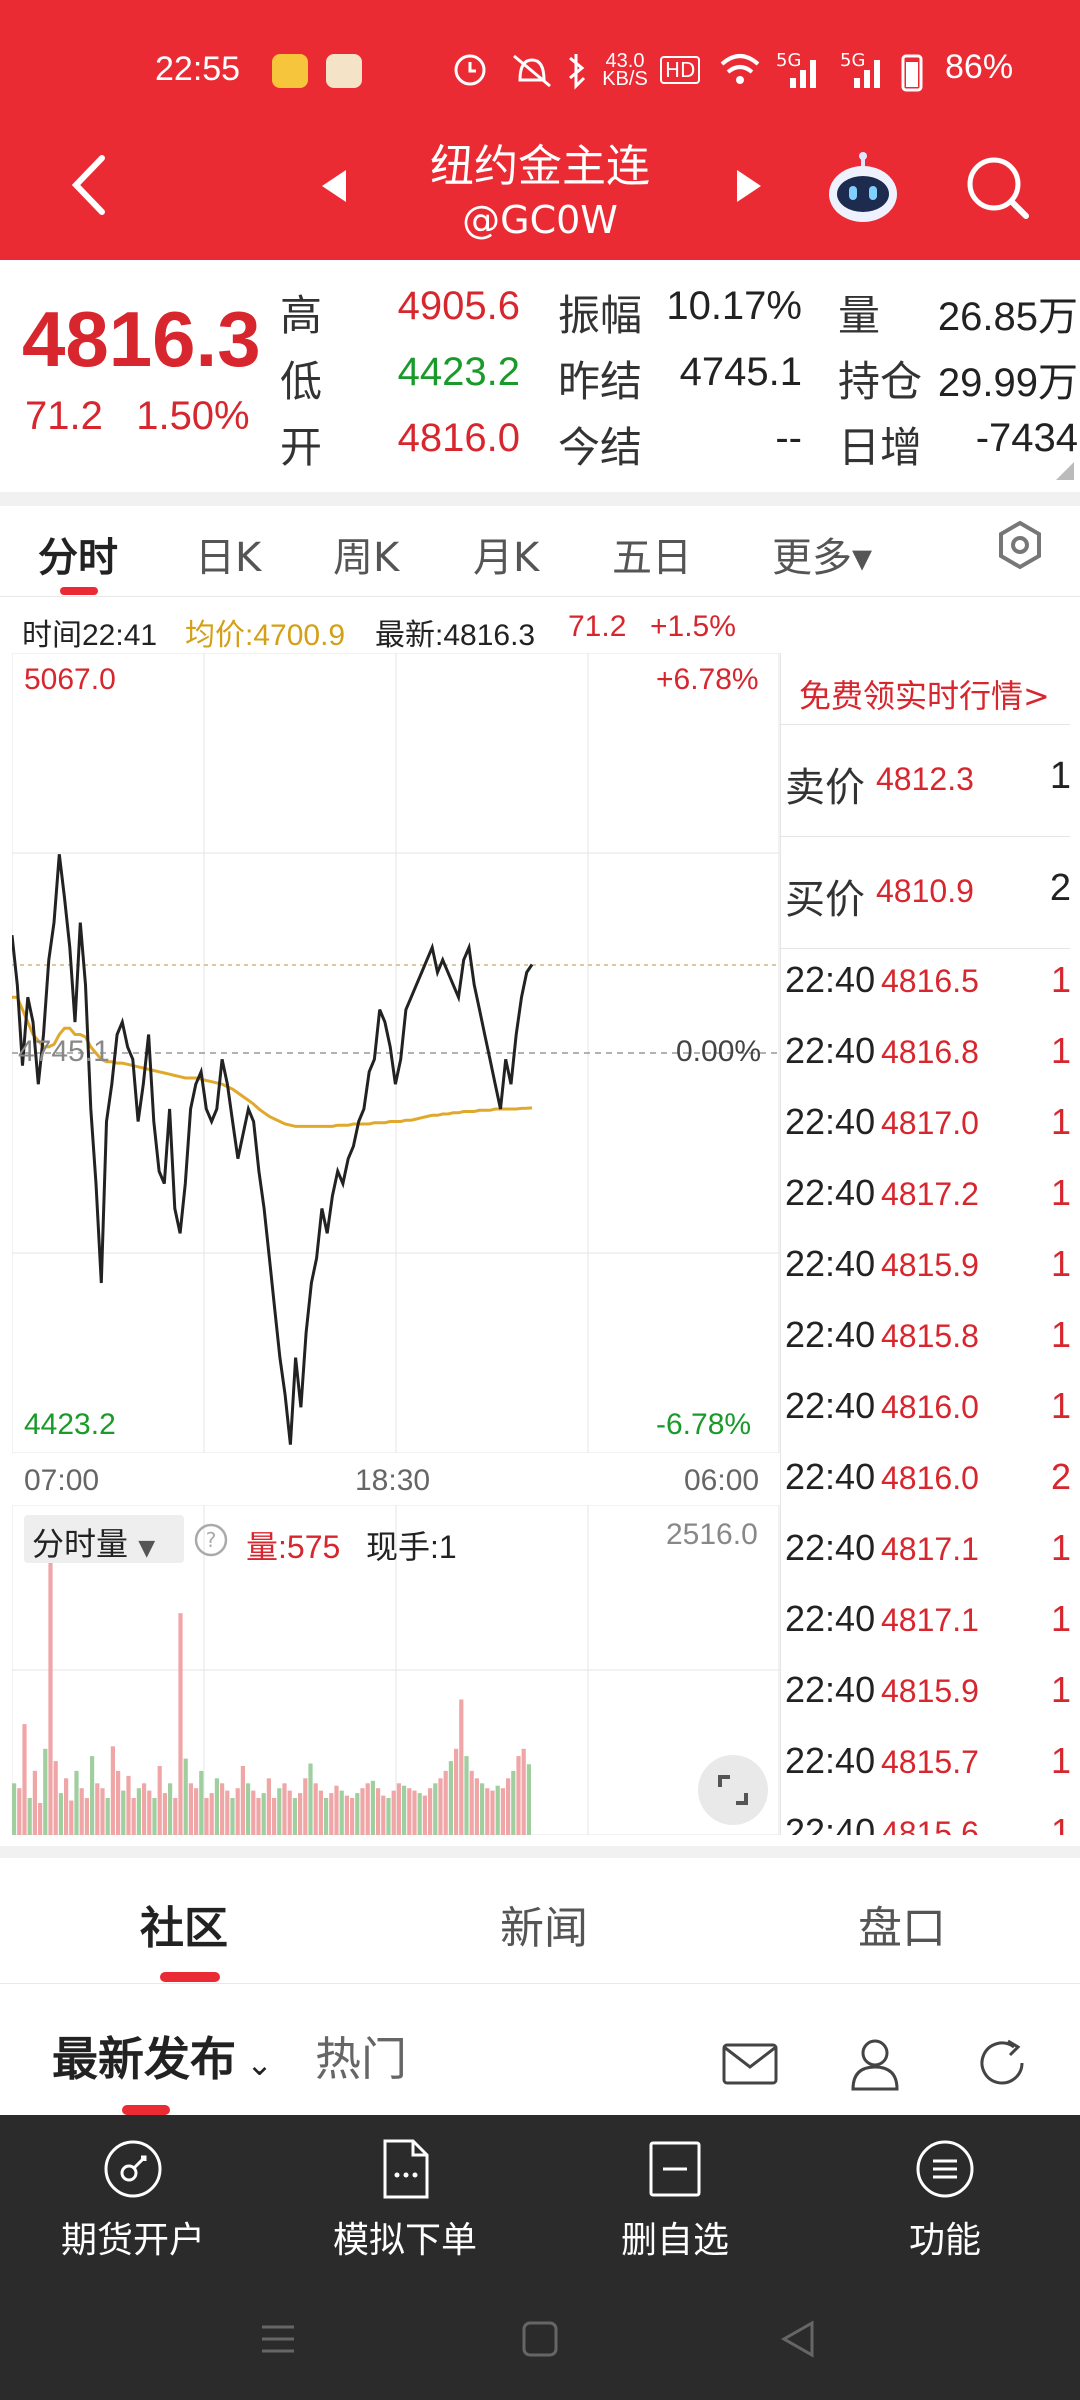  What do you see at coordinates (925, 1055) in the screenshot?
I see `tick-row: 22:40 4816.8 1` at bounding box center [925, 1055].